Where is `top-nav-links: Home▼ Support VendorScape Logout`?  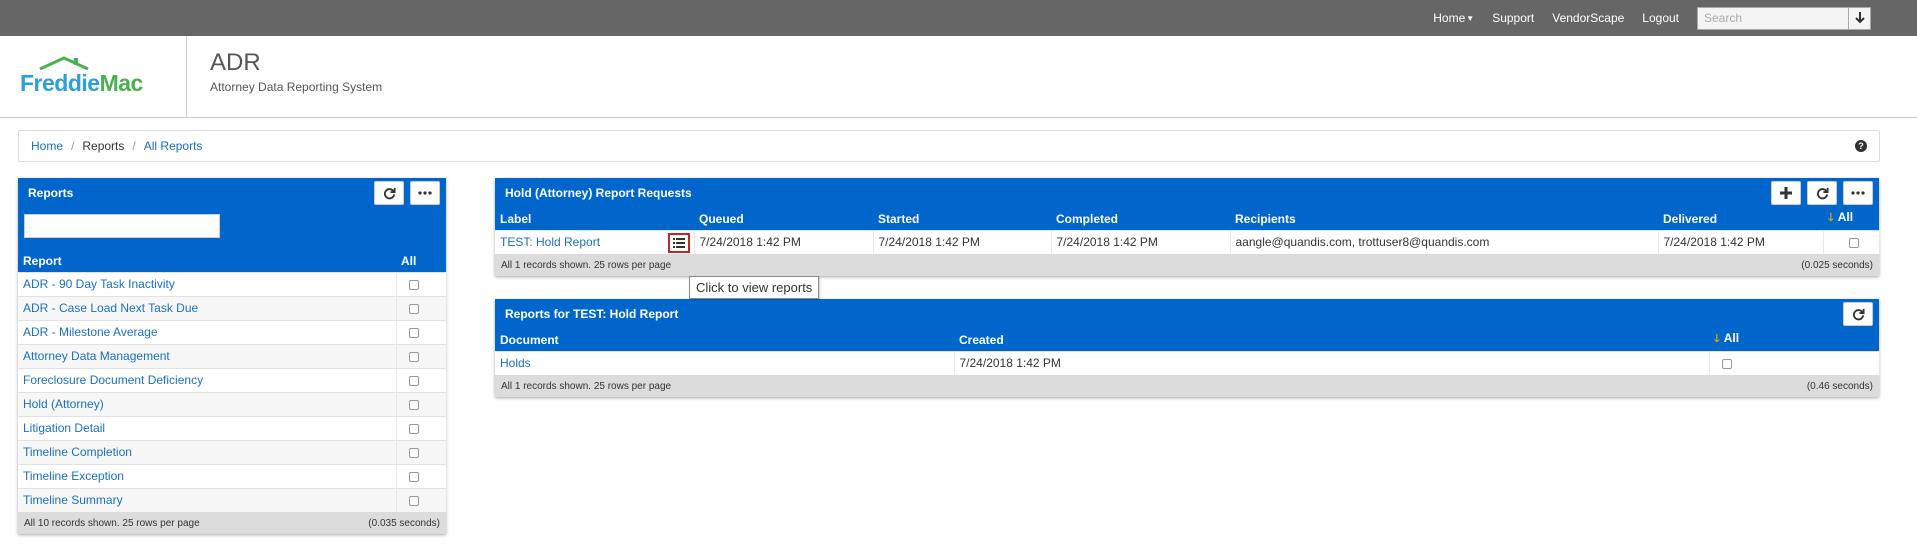 top-nav-links: Home▼ Support VendorScape Logout is located at coordinates (1652, 18).